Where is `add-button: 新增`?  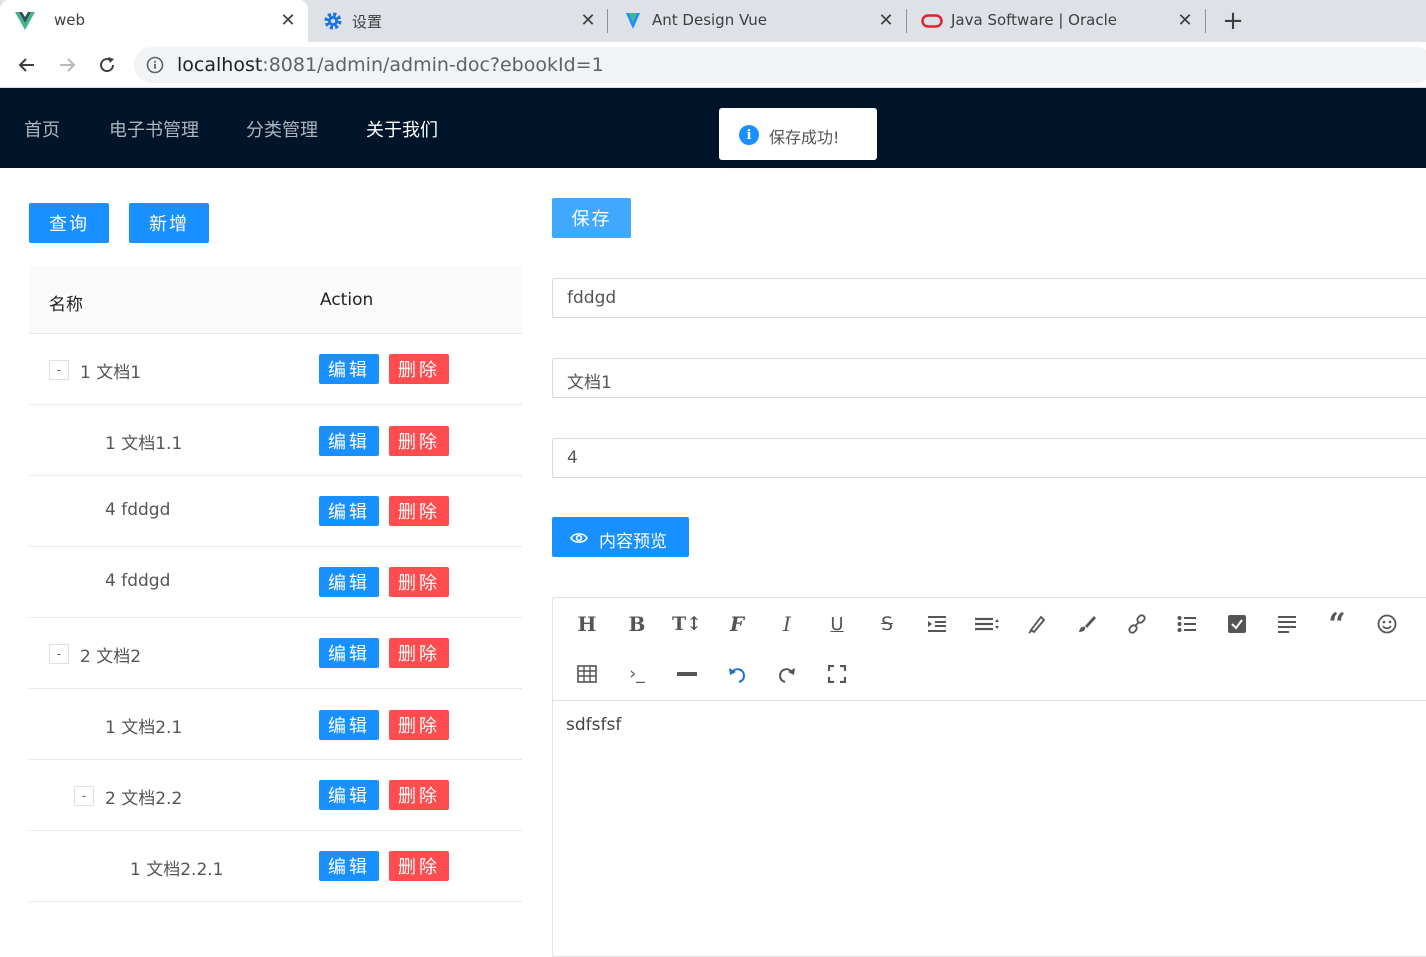
add-button: 新增 is located at coordinates (169, 223).